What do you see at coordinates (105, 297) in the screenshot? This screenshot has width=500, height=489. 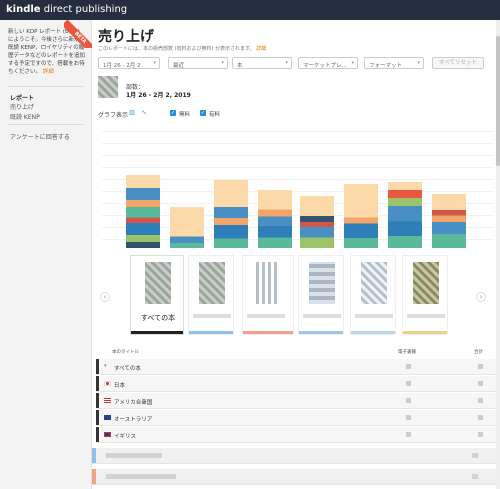 I see `carousel-prev-button: ‹` at bounding box center [105, 297].